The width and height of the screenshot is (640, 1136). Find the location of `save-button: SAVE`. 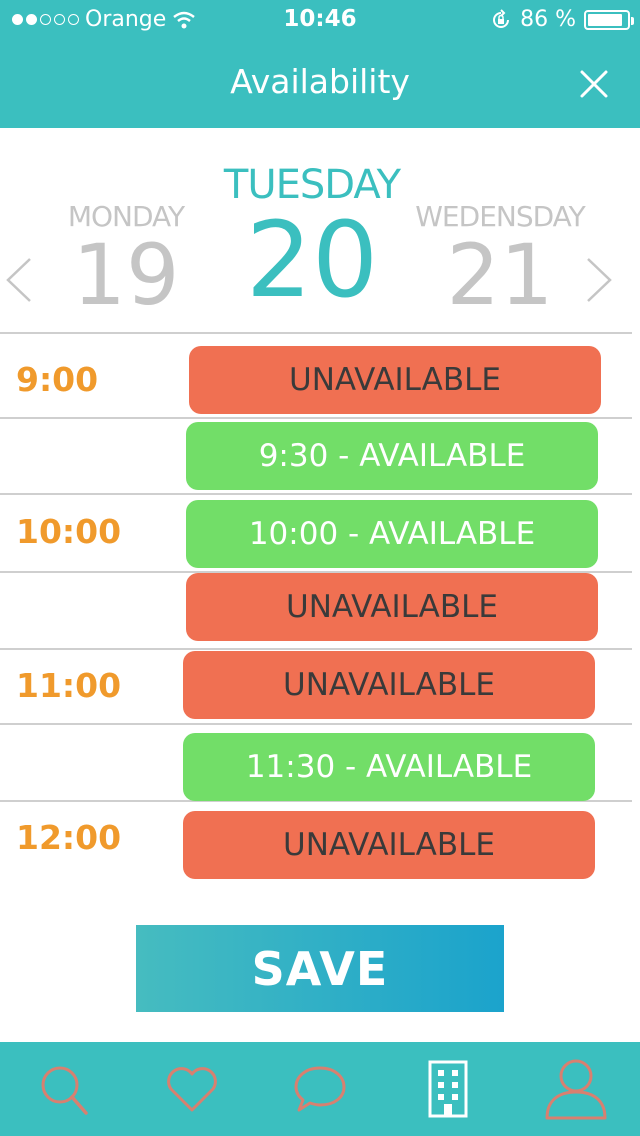

save-button: SAVE is located at coordinates (320, 968).